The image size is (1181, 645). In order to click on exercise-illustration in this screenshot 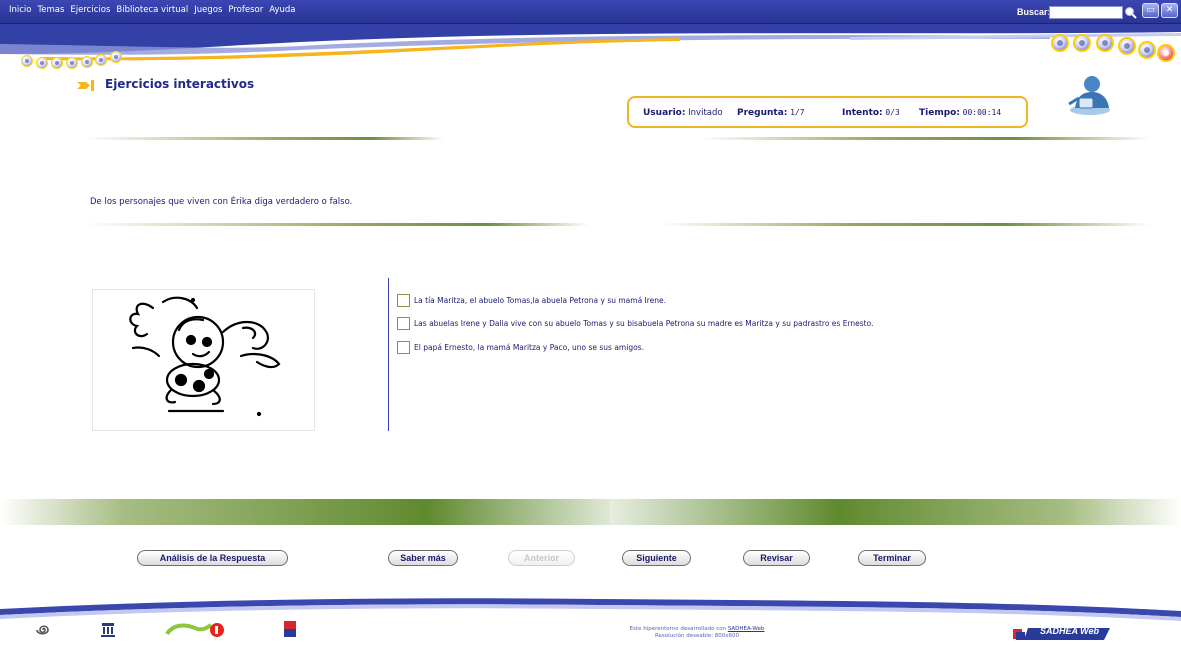, I will do `click(203, 360)`.